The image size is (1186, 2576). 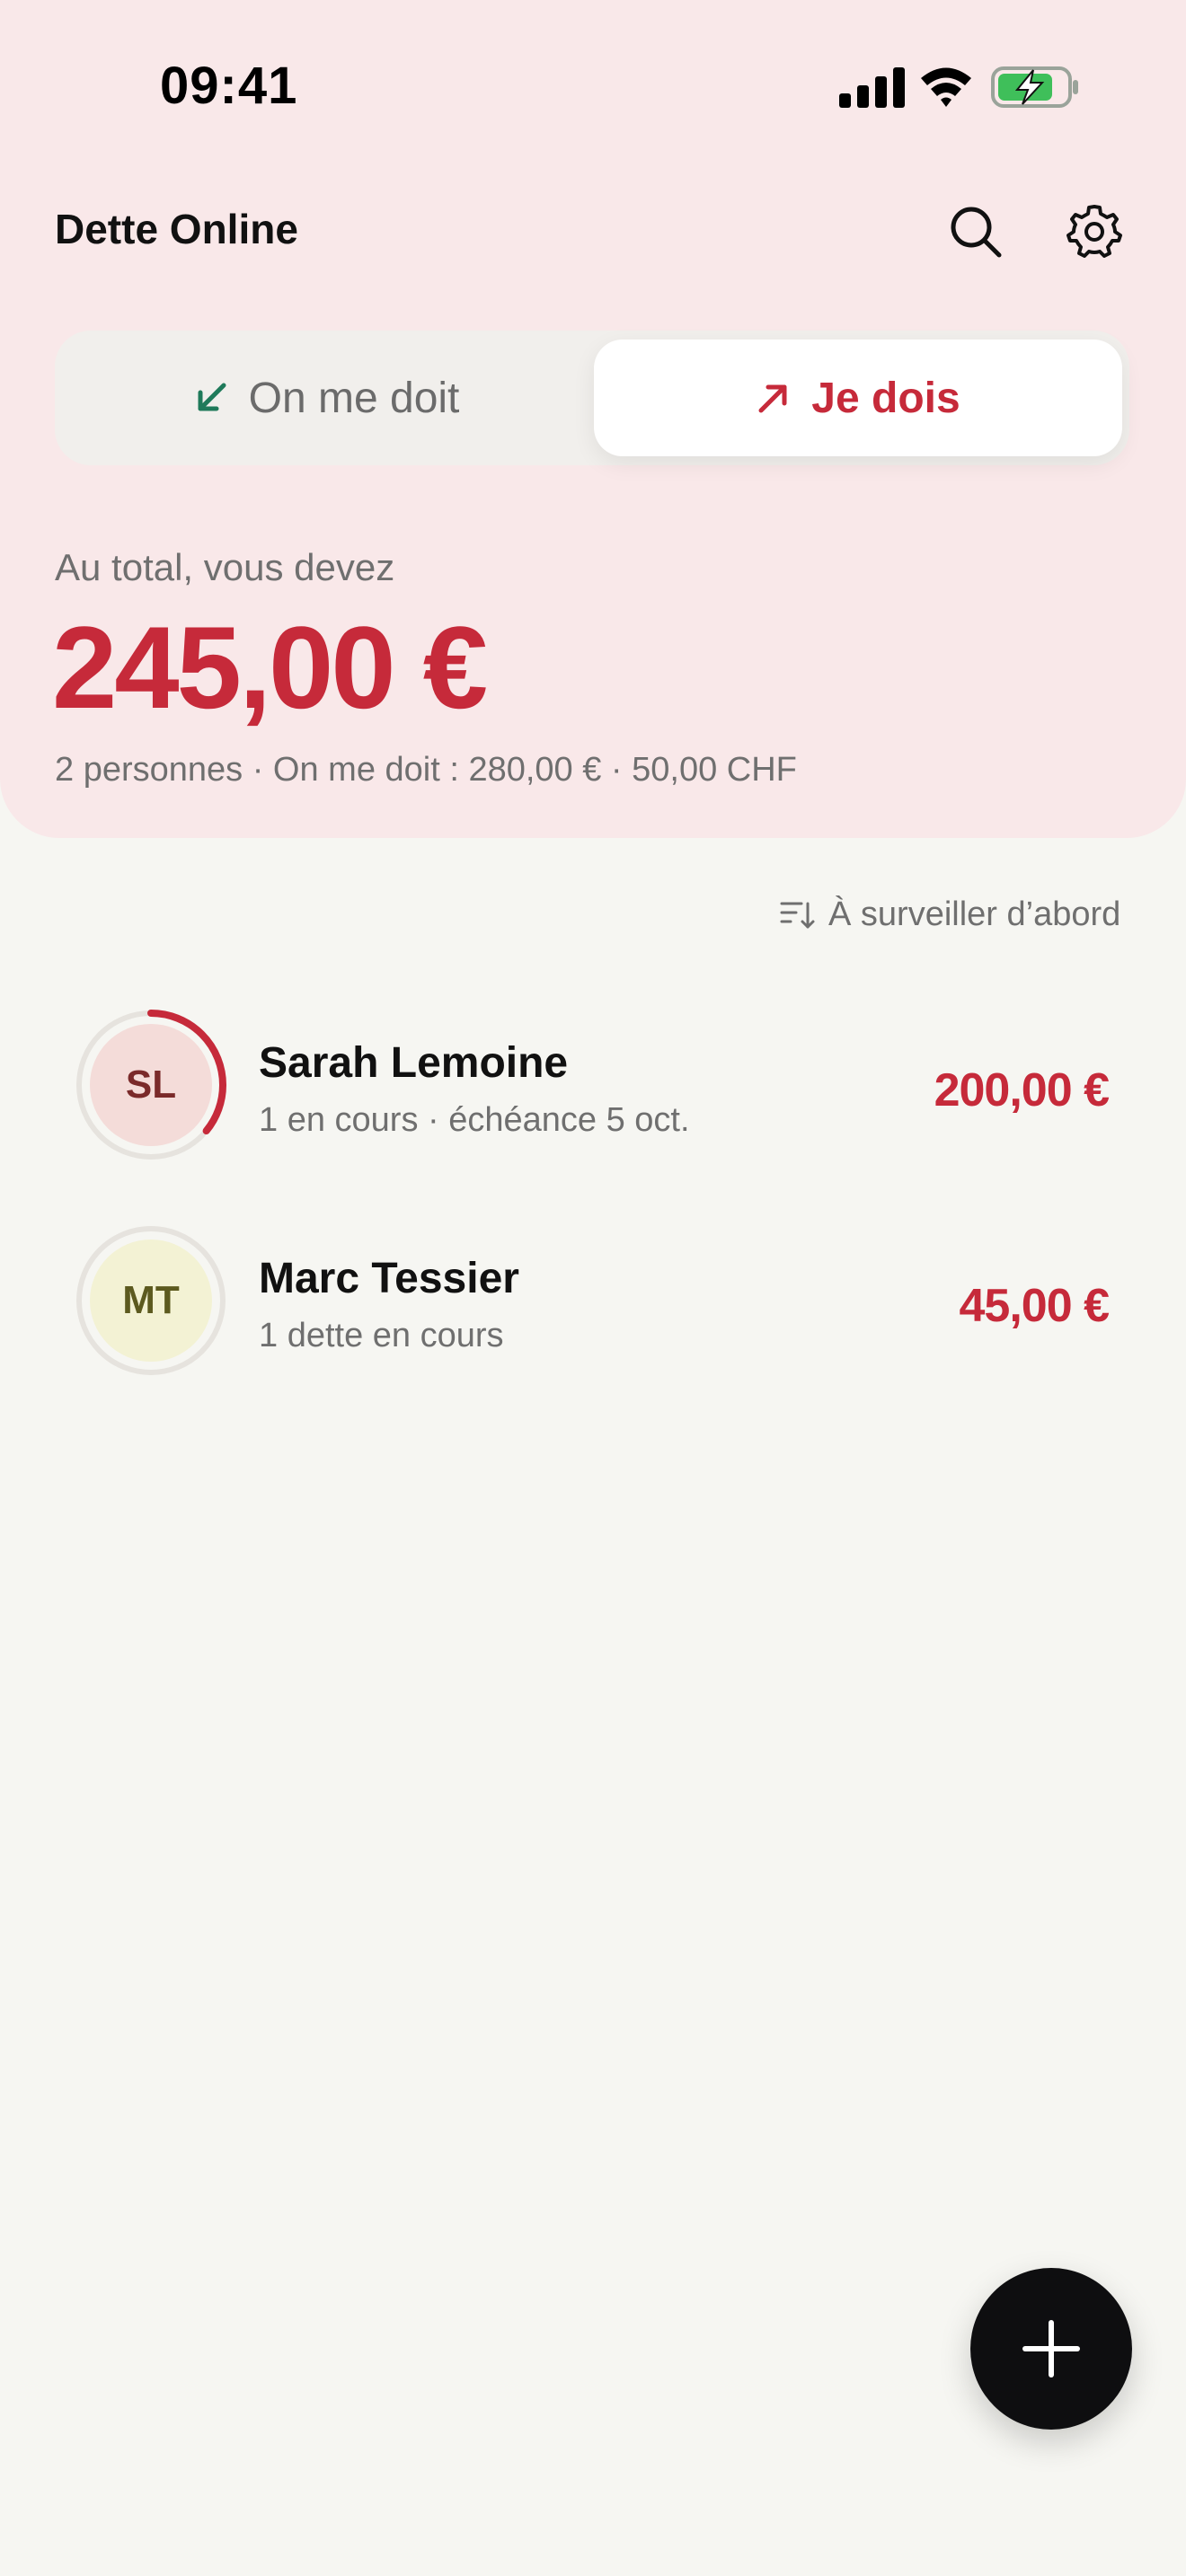 I want to click on avatar-initials: MT, so click(x=151, y=1300).